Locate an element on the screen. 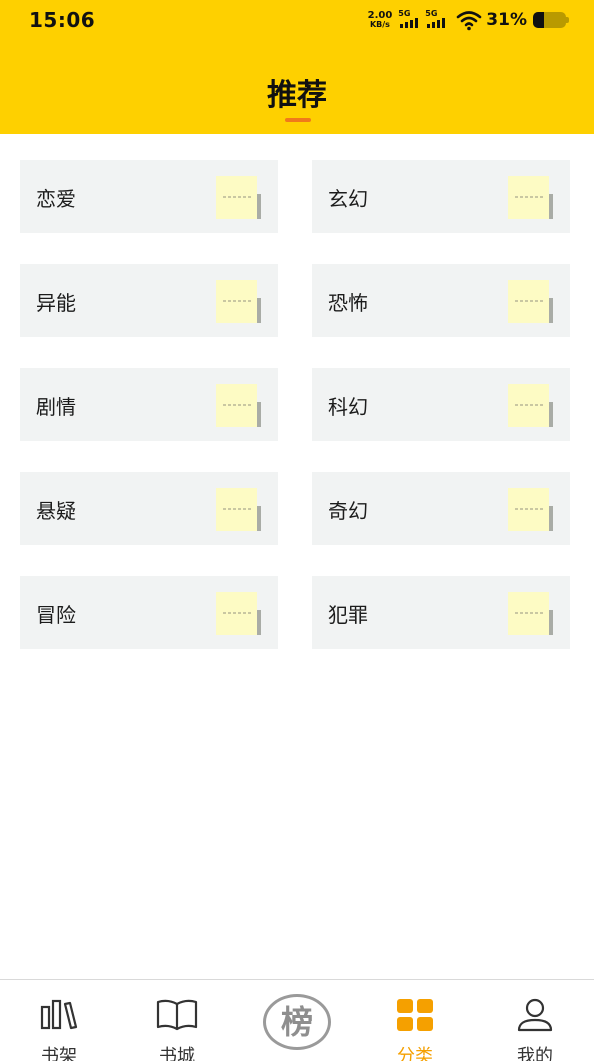 This screenshot has height=1061, width=594. category-card: 异能 is located at coordinates (149, 300).